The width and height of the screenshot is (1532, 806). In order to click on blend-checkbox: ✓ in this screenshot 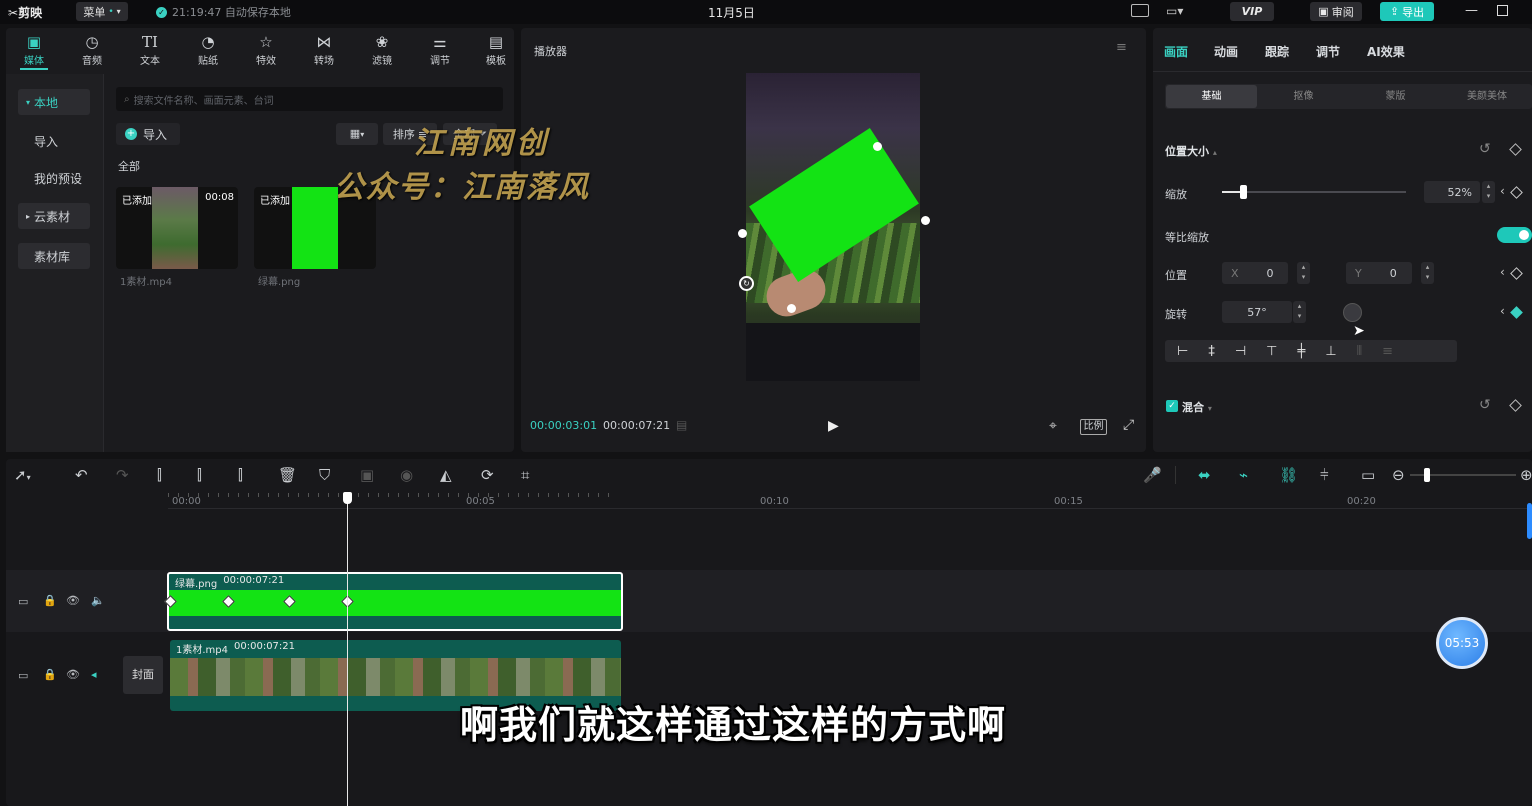, I will do `click(1172, 406)`.